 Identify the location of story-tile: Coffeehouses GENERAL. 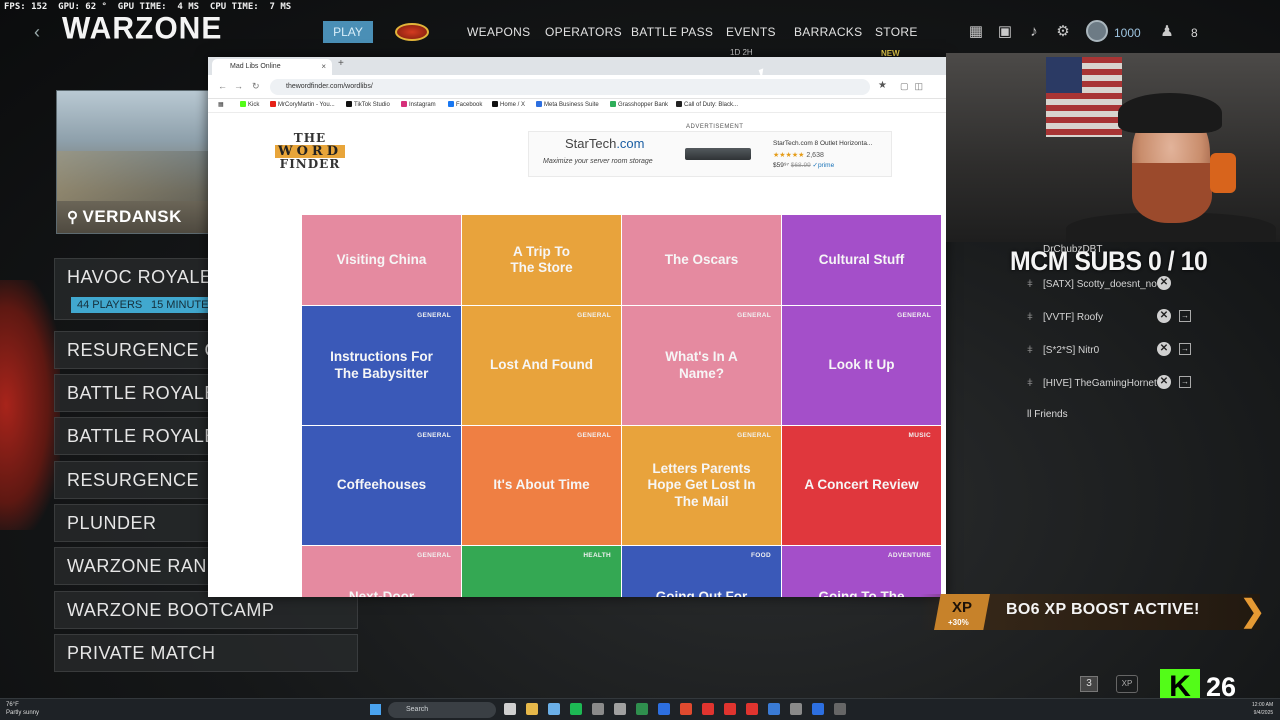
(381, 485).